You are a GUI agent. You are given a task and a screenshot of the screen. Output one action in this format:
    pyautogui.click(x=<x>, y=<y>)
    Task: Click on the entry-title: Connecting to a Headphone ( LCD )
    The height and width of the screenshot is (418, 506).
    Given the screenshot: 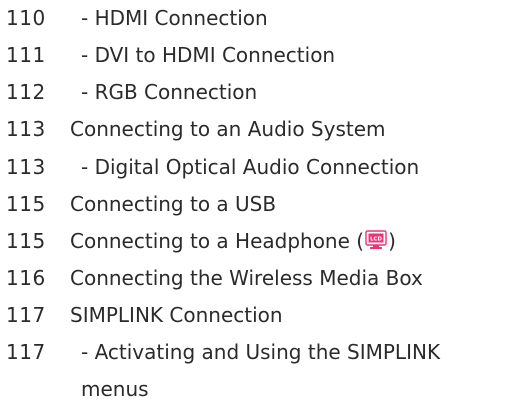 What is the action you would take?
    pyautogui.click(x=233, y=241)
    